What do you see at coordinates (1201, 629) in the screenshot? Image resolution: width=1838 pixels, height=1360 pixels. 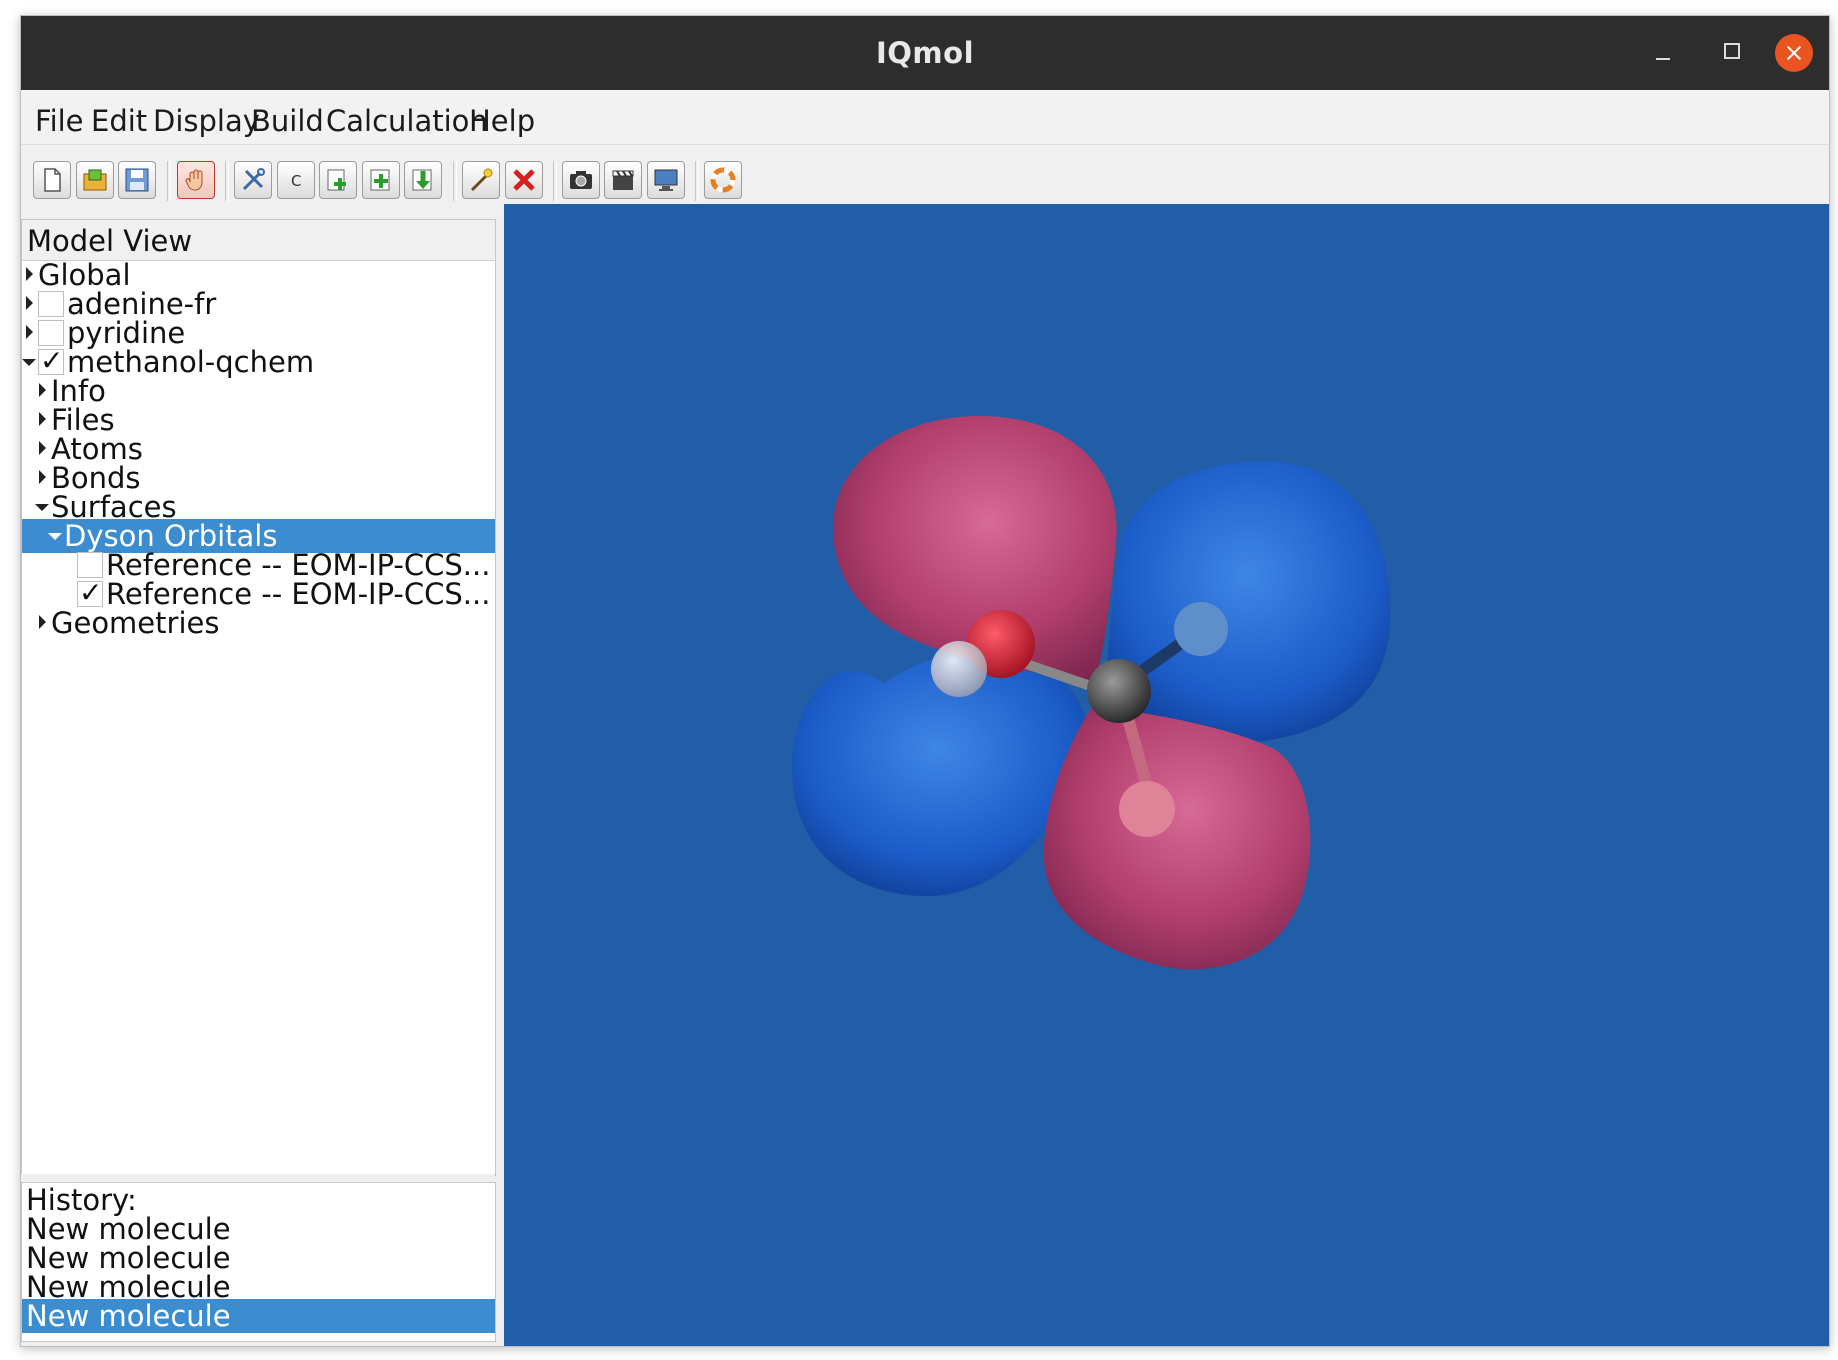 I see `hydrogen-atom-right` at bounding box center [1201, 629].